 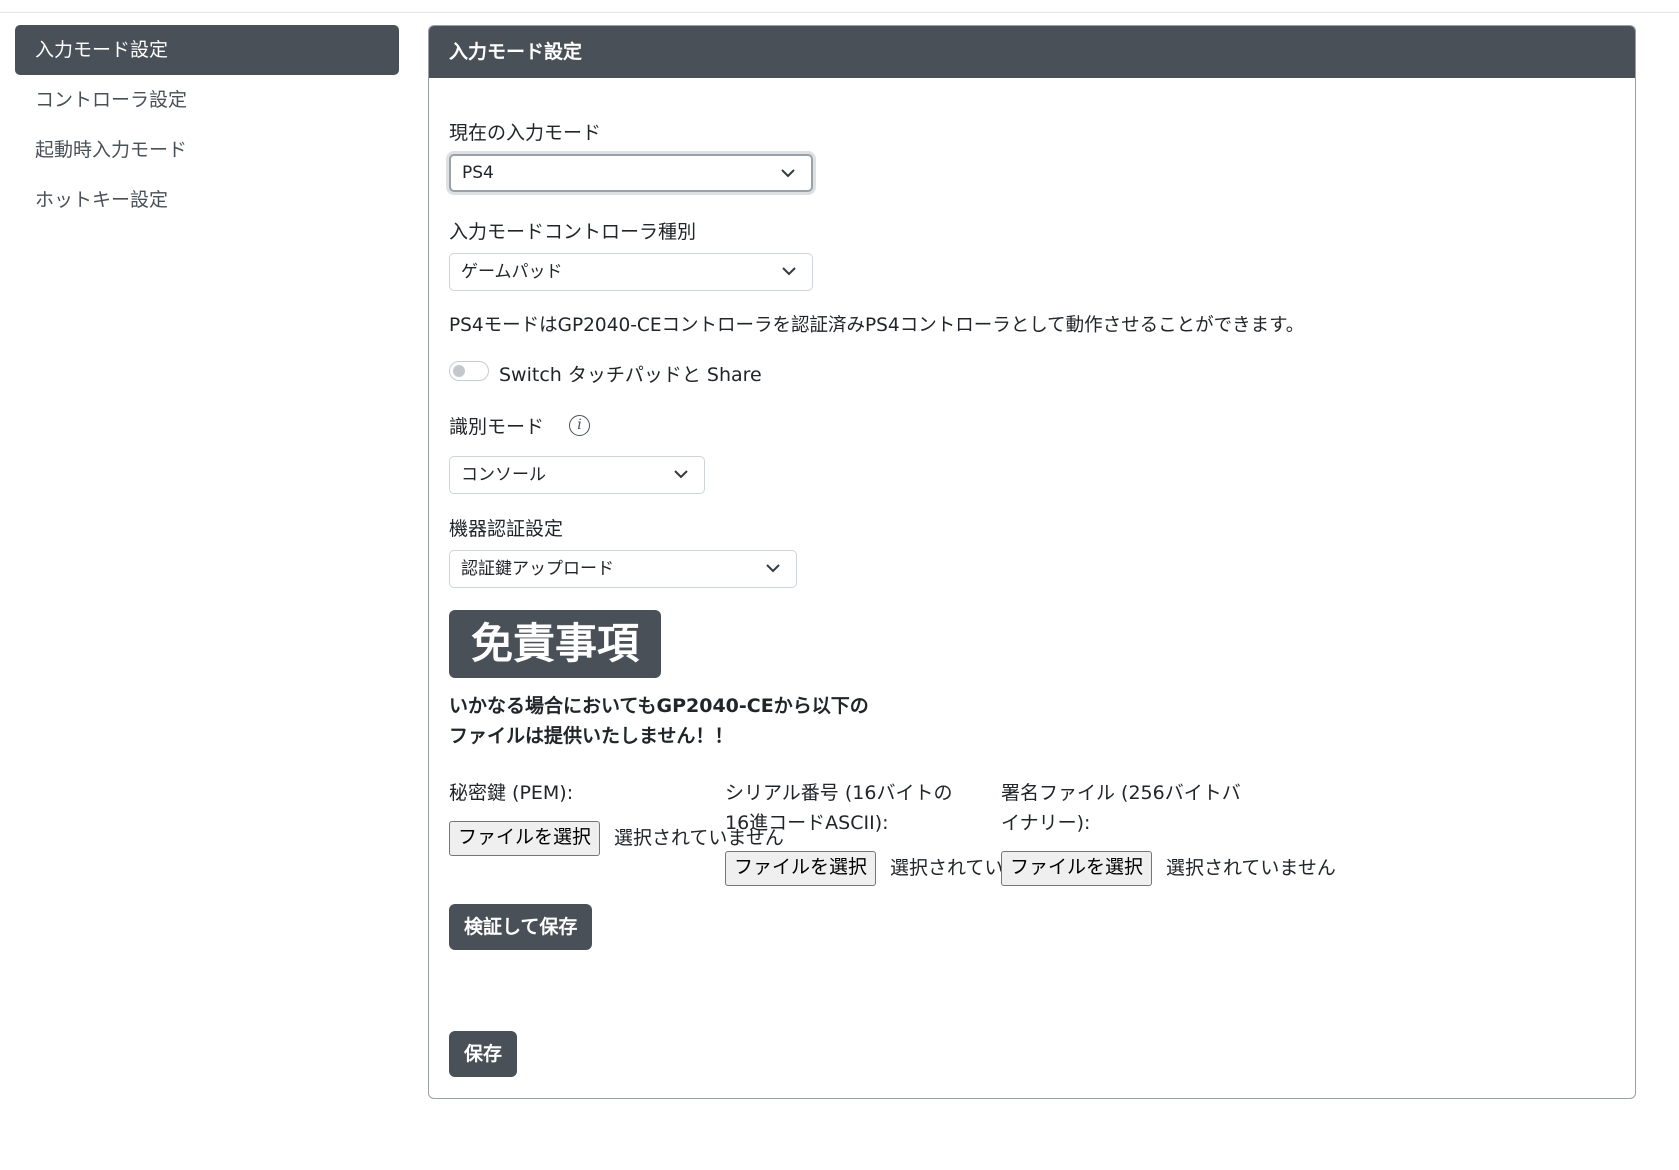 What do you see at coordinates (839, 12) in the screenshot?
I see `top-divider` at bounding box center [839, 12].